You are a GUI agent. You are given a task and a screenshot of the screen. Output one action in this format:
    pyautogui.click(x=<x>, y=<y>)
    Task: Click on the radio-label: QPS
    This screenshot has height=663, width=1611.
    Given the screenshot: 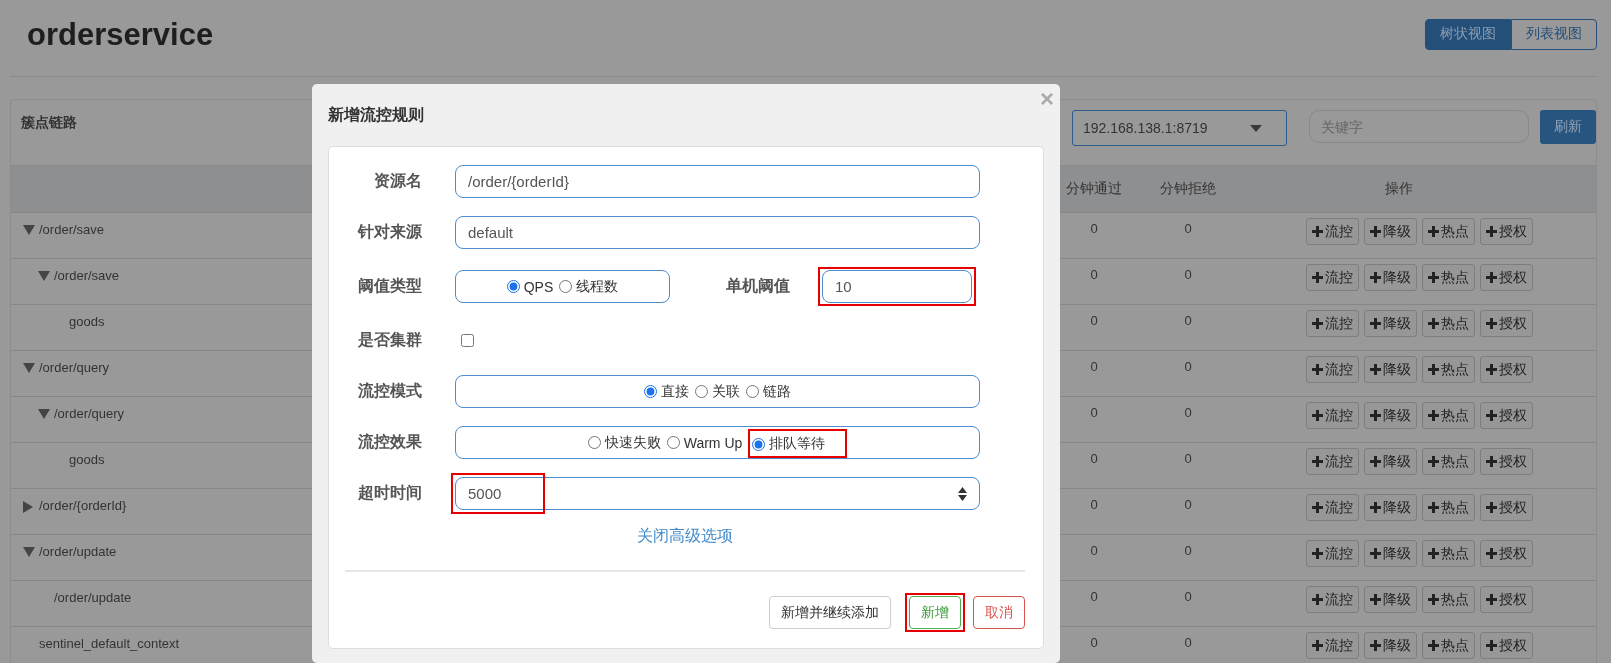 What is the action you would take?
    pyautogui.click(x=538, y=286)
    